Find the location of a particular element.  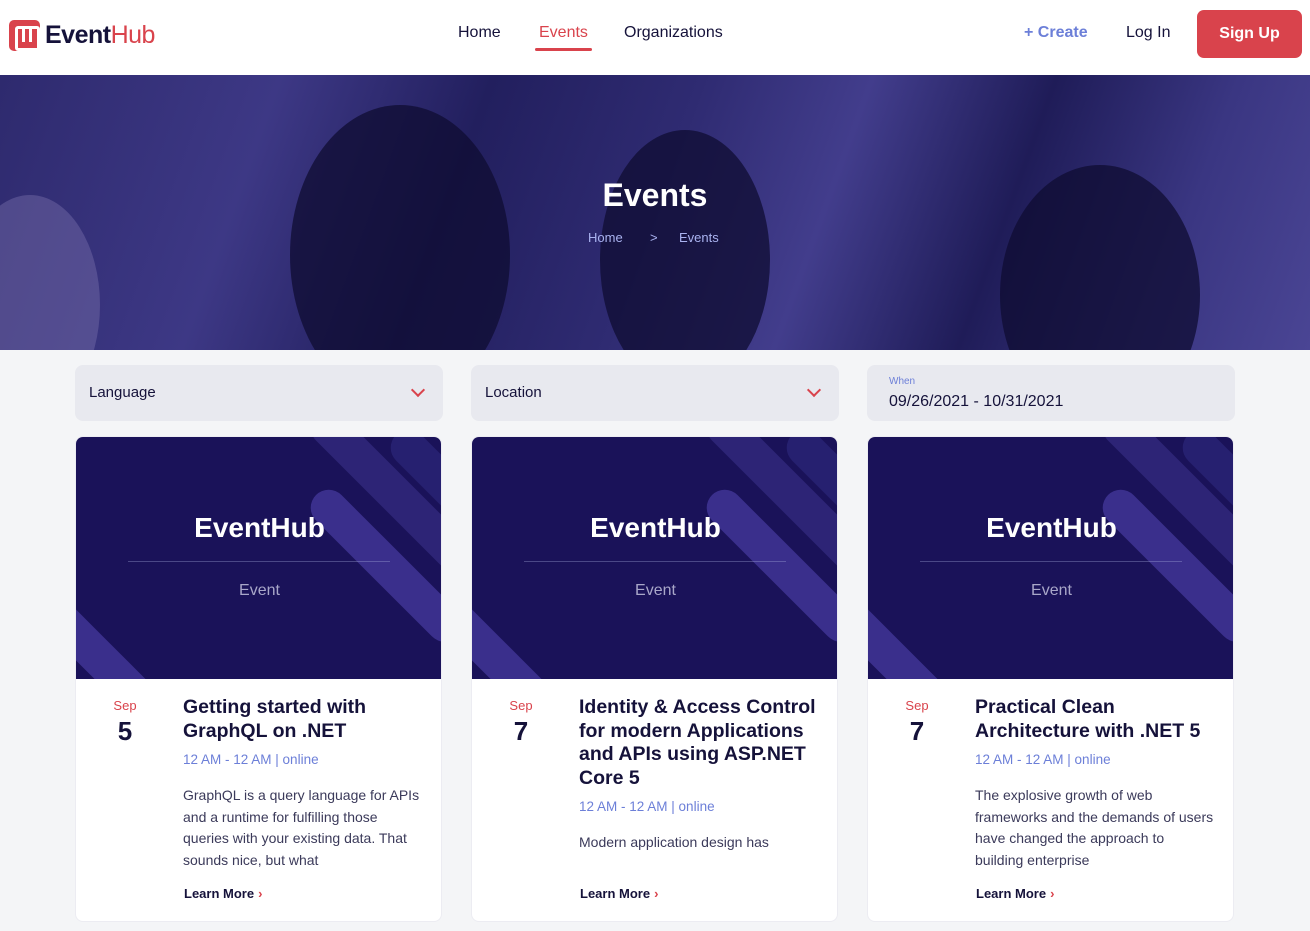

date-range-picker: When 09/26/2021 - 10/31/2021 is located at coordinates (1051, 393).